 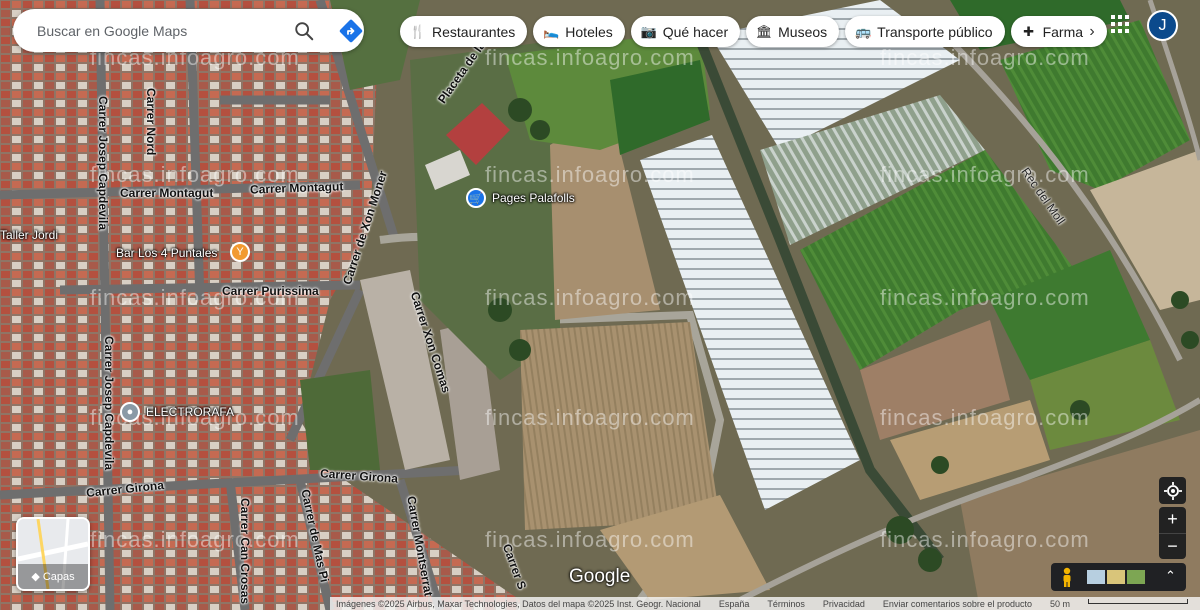 What do you see at coordinates (270, 291) in the screenshot?
I see `street-label: Carrer Purissima` at bounding box center [270, 291].